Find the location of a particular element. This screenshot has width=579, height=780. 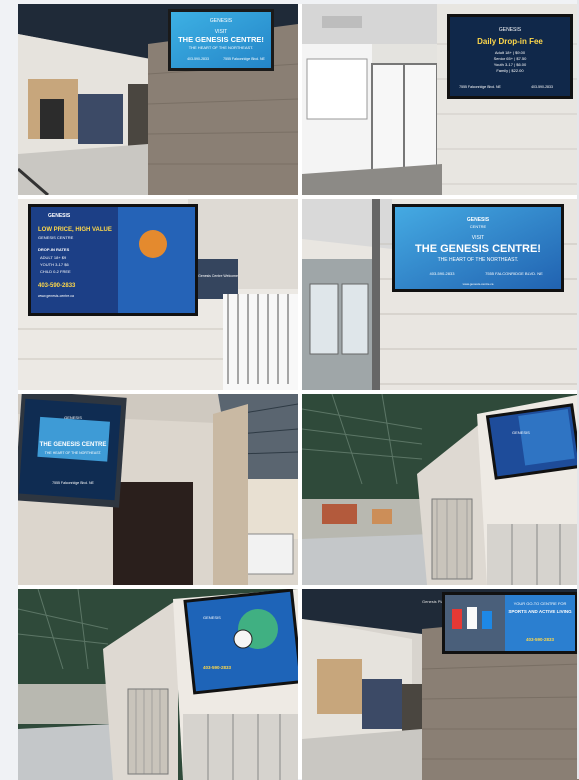

screen-brand-sub: CENTRE is located at coordinates (478, 226).